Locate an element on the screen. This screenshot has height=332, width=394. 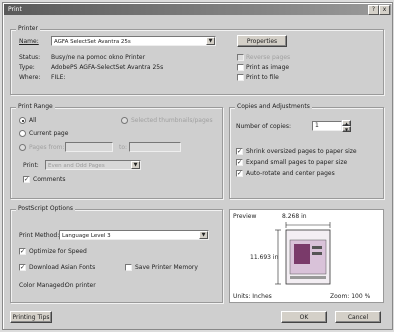
current-page-label: Current page is located at coordinates (49, 133).